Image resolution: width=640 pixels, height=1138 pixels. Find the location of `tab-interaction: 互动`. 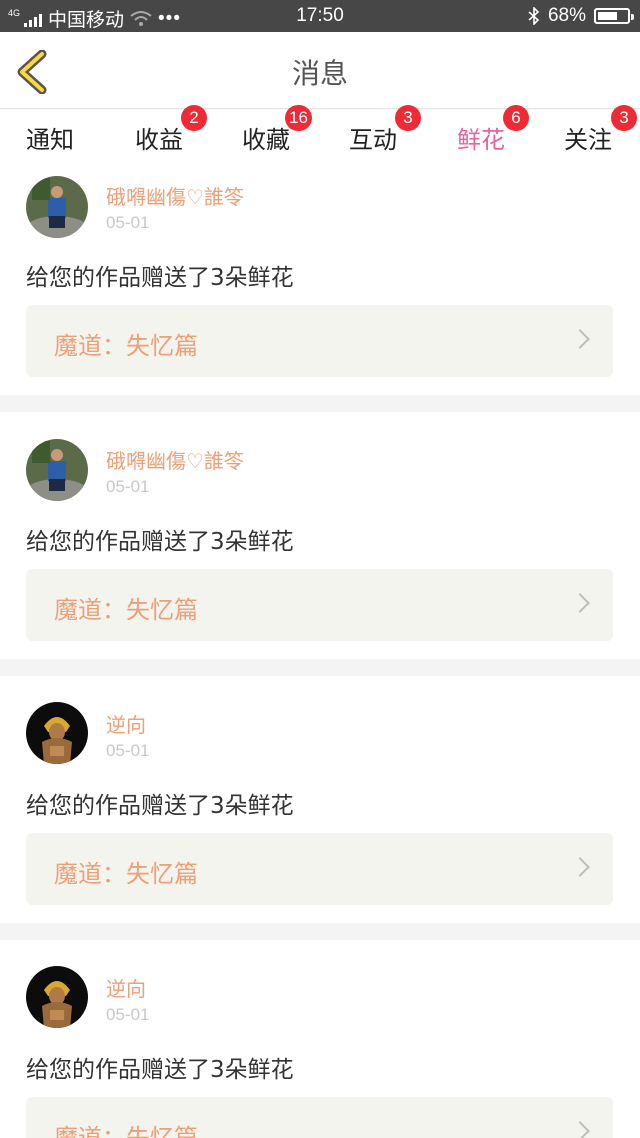

tab-interaction: 互动 is located at coordinates (373, 137).